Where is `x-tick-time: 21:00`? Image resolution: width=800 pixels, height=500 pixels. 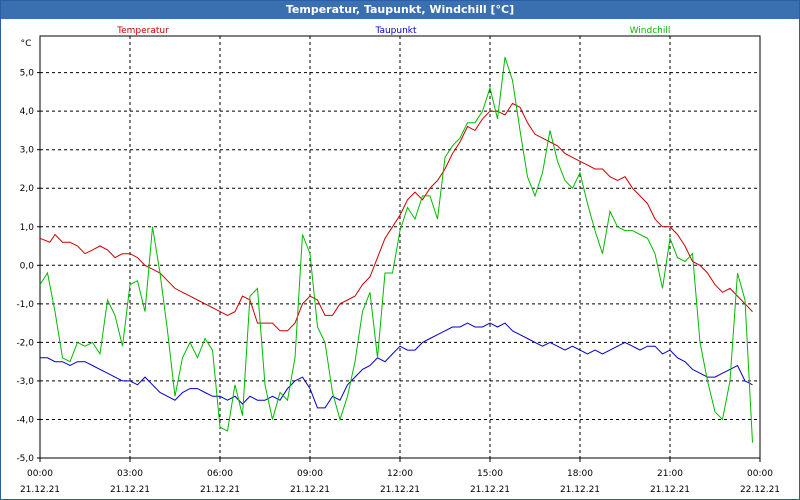
x-tick-time: 21:00 is located at coordinates (670, 474).